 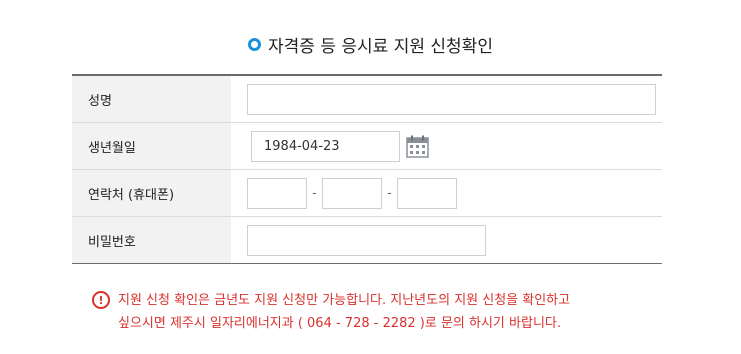 I want to click on phone-part3-input, so click(x=427, y=193).